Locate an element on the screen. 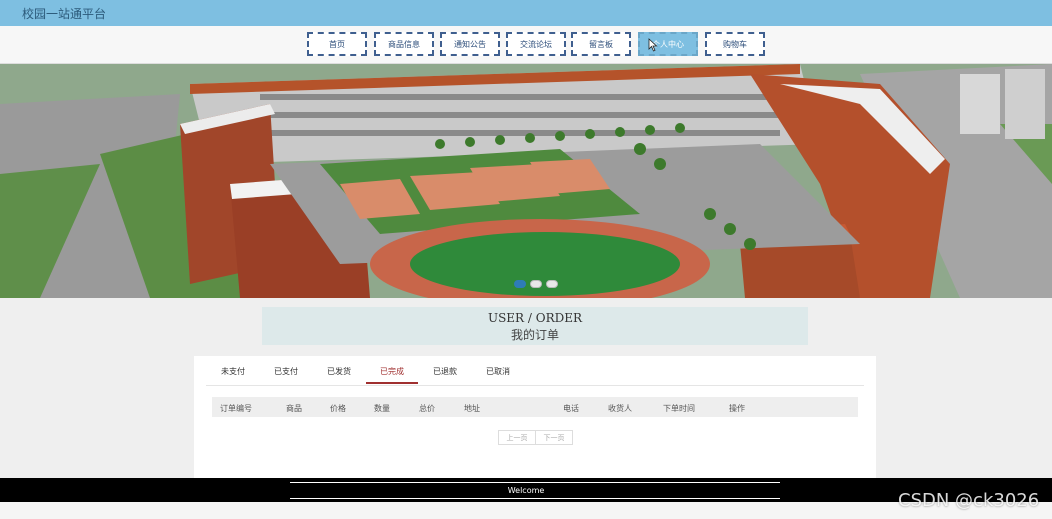 The width and height of the screenshot is (1052, 519). top-bar: 校园一站通平台 is located at coordinates (526, 13).